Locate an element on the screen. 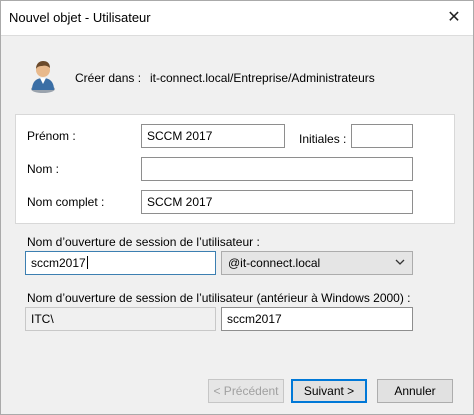 The width and height of the screenshot is (474, 415). cancel-button: Annuler is located at coordinates (415, 391).